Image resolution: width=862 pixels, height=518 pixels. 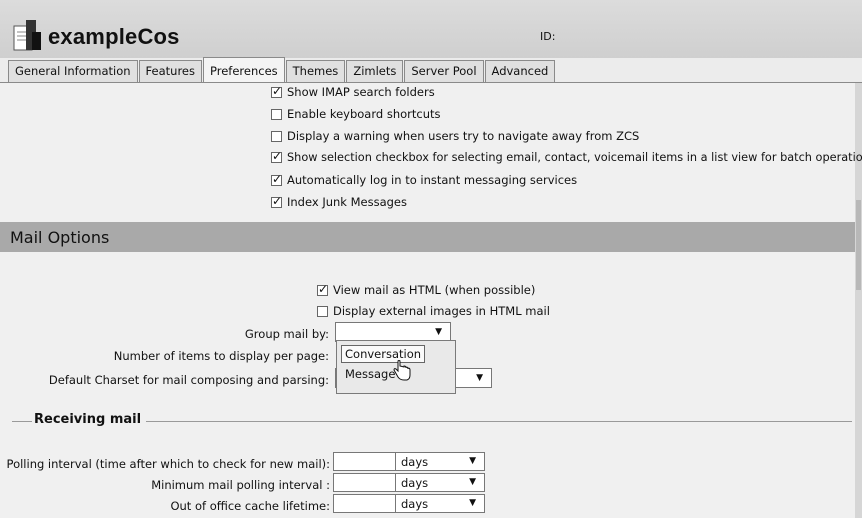 What do you see at coordinates (440, 482) in the screenshot?
I see `min-polling-interval-unit-select: days ▼` at bounding box center [440, 482].